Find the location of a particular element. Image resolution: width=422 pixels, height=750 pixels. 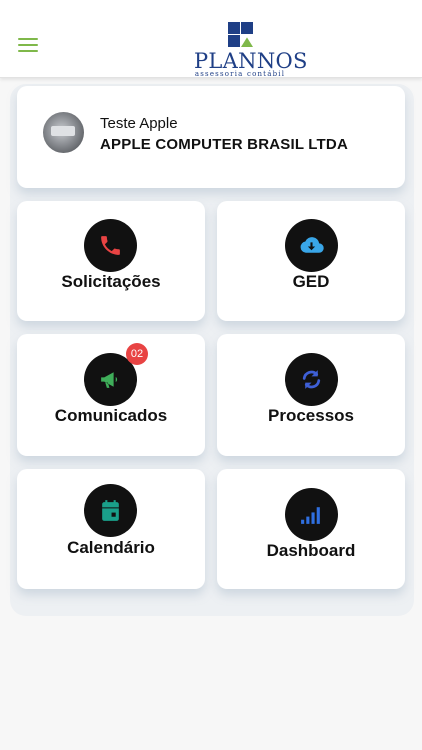

logo-tagline: assessoria contábil is located at coordinates (240, 74).